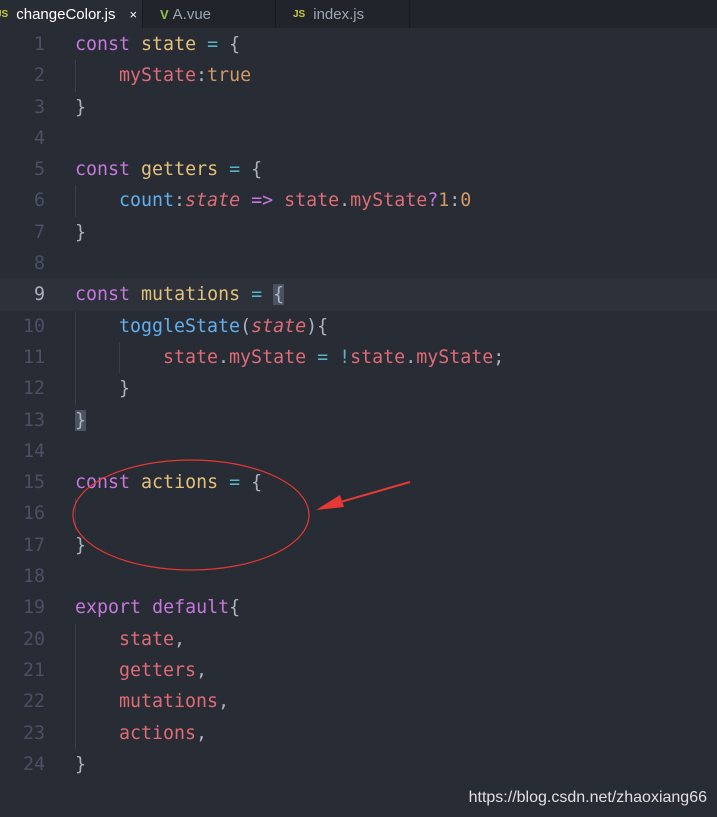 The width and height of the screenshot is (717, 817). I want to click on code-token: ;, so click(499, 357).